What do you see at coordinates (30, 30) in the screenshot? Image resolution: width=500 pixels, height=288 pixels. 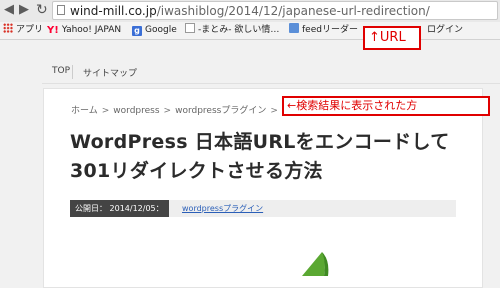 I see `bookmark-label: アプリ` at bounding box center [30, 30].